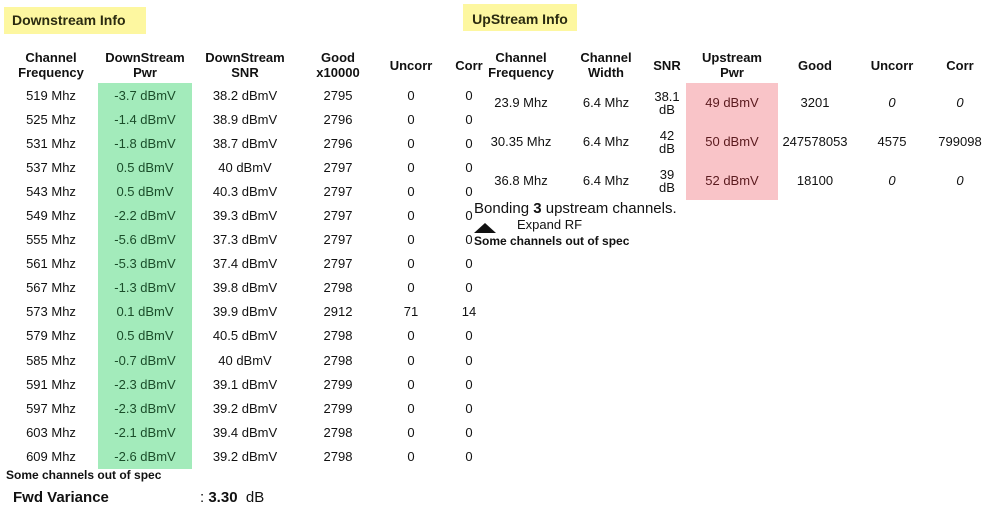 This screenshot has width=994, height=512. I want to click on upstream-pwr-cell: 49 dBmV, so click(732, 102).